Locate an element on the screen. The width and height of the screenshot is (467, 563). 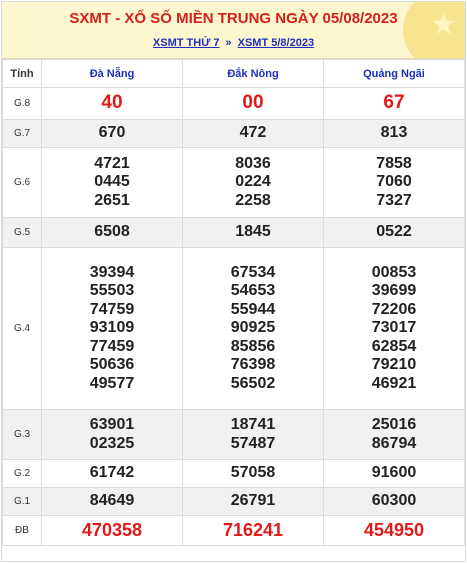
prize-number: 00 is located at coordinates (253, 103).